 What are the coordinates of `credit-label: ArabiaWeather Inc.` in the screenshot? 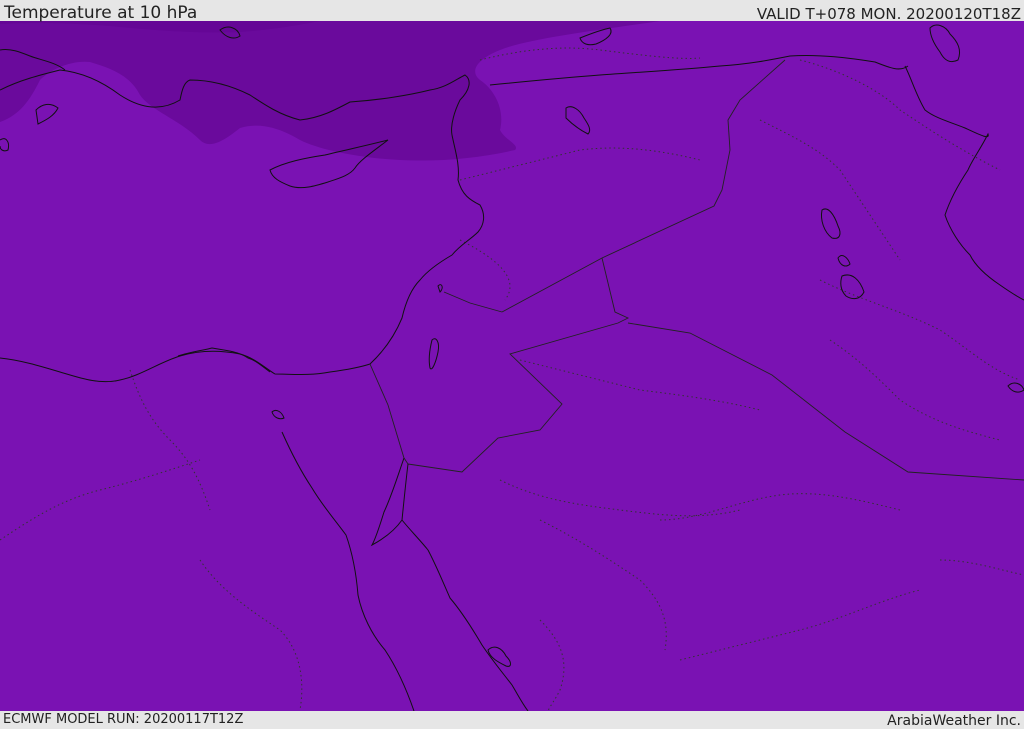 It's located at (954, 721).